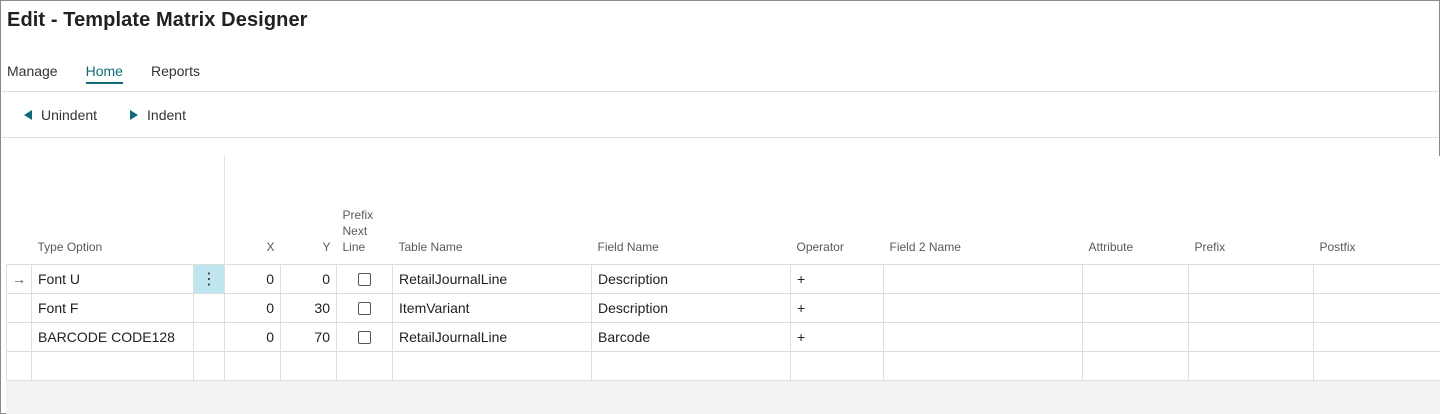  I want to click on indent-button: Indent, so click(157, 115).